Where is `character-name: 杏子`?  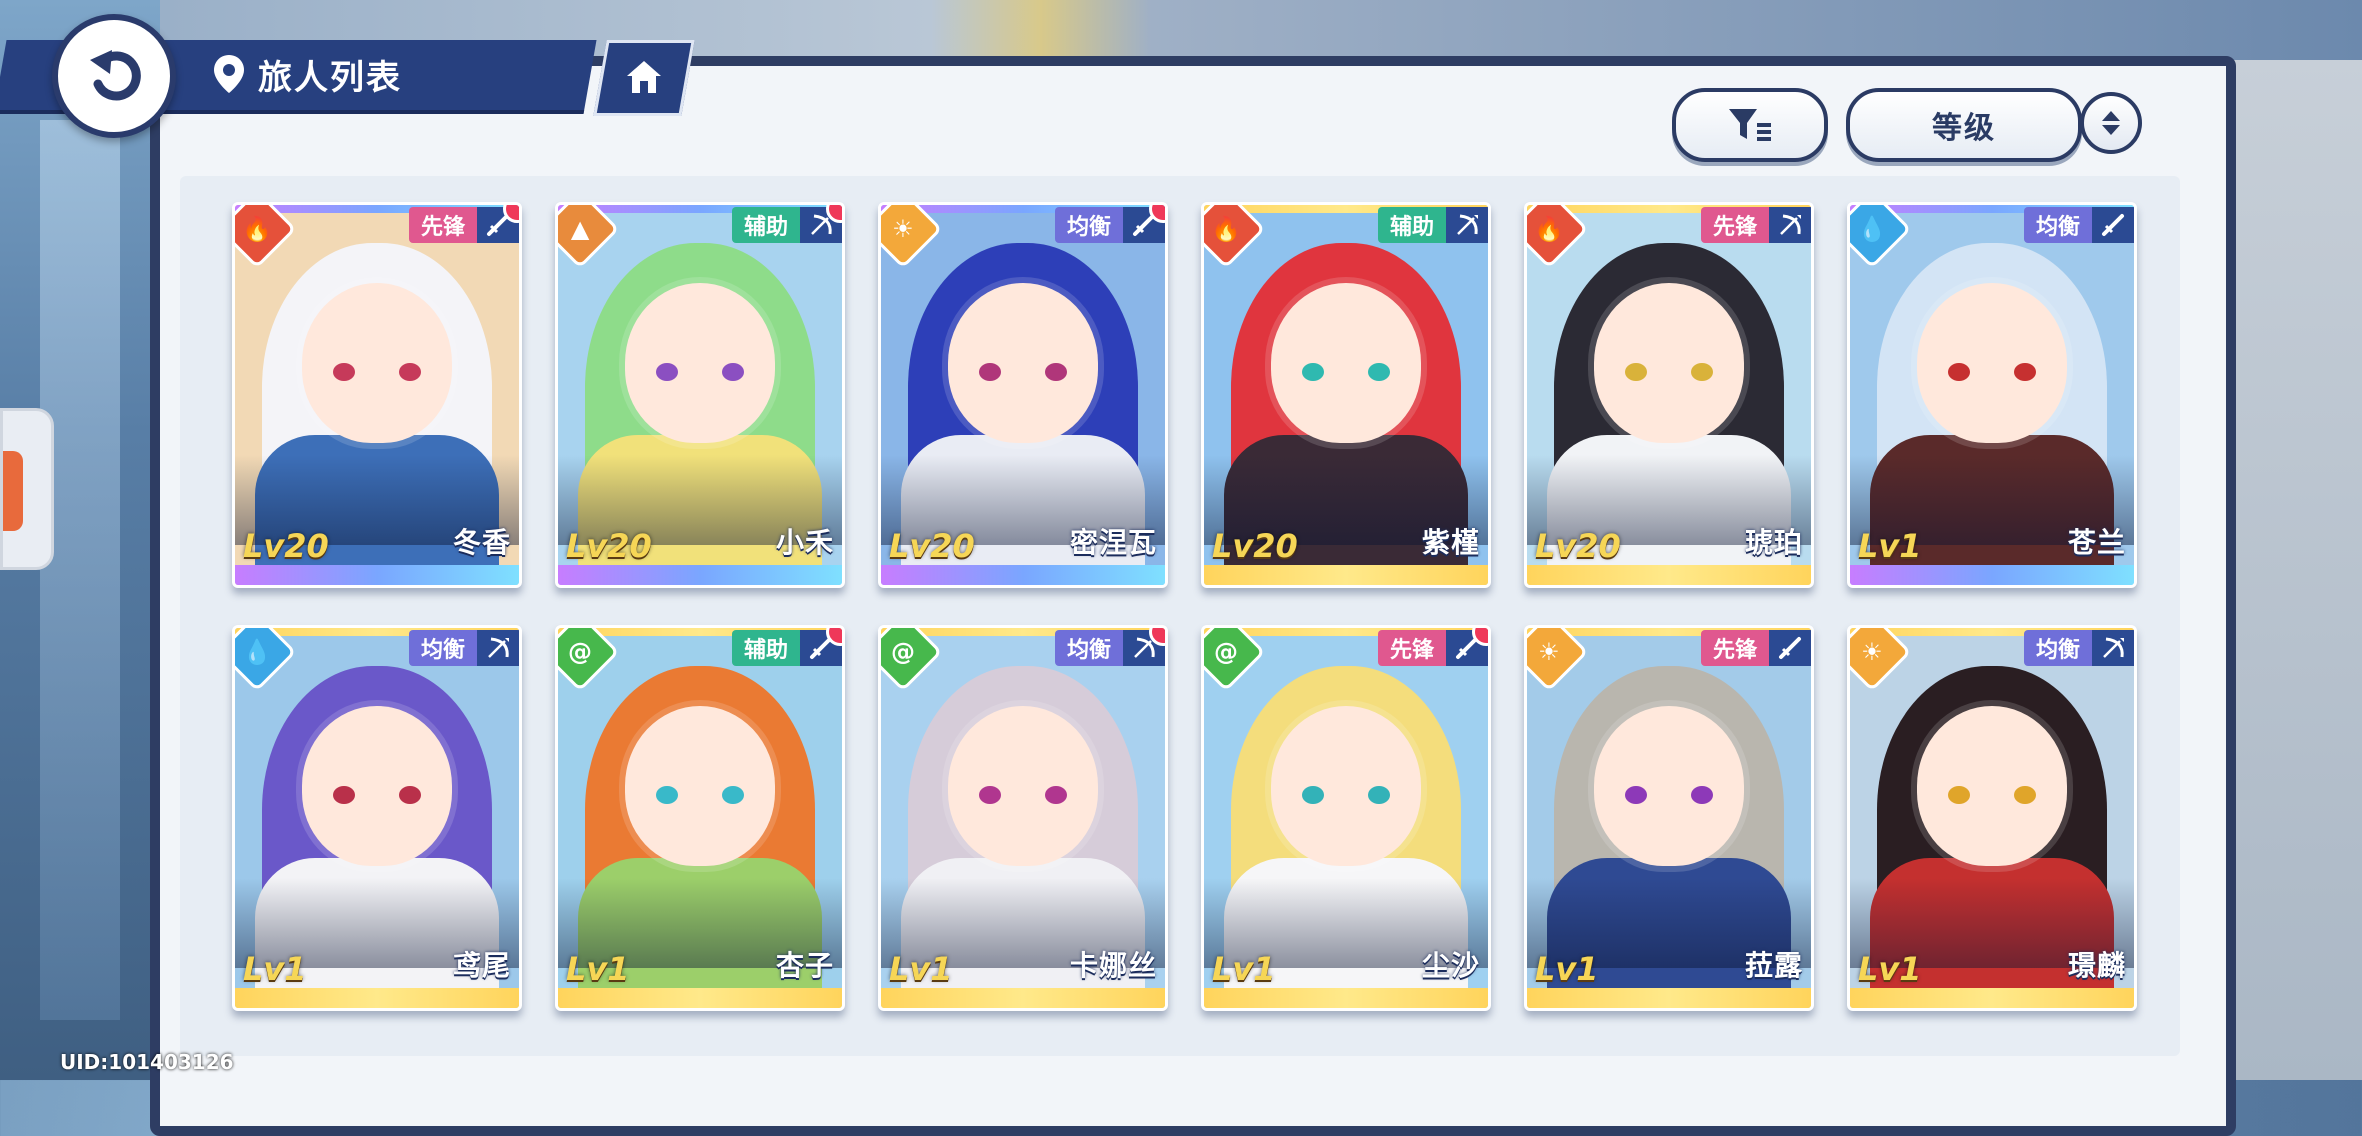
character-name: 杏子 is located at coordinates (804, 965).